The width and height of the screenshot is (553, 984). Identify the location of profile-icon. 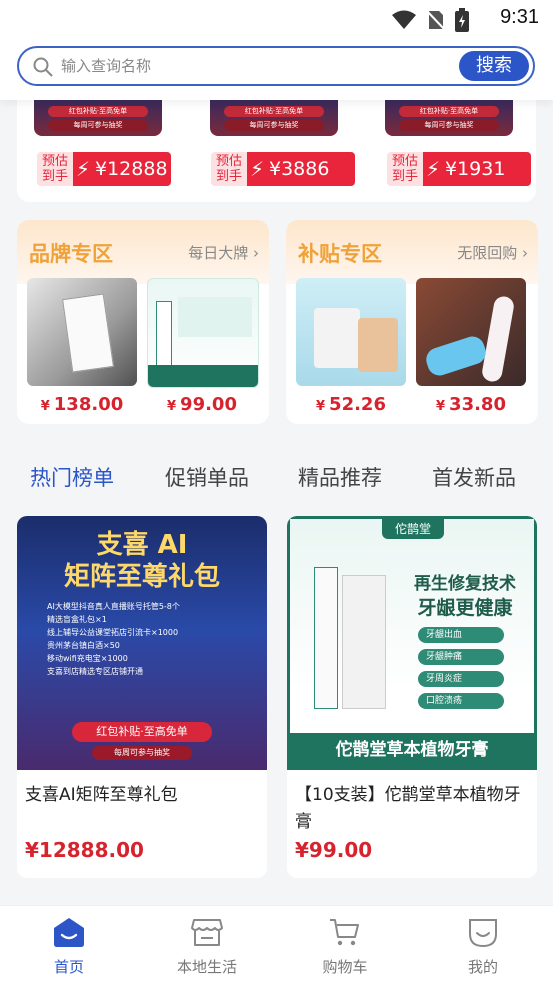
(483, 933).